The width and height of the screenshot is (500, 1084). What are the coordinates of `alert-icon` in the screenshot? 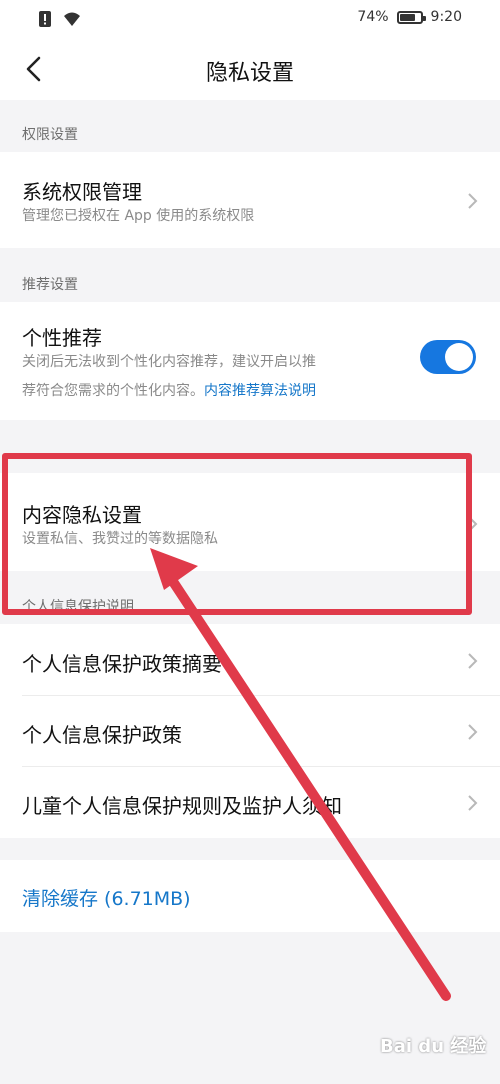 It's located at (45, 19).